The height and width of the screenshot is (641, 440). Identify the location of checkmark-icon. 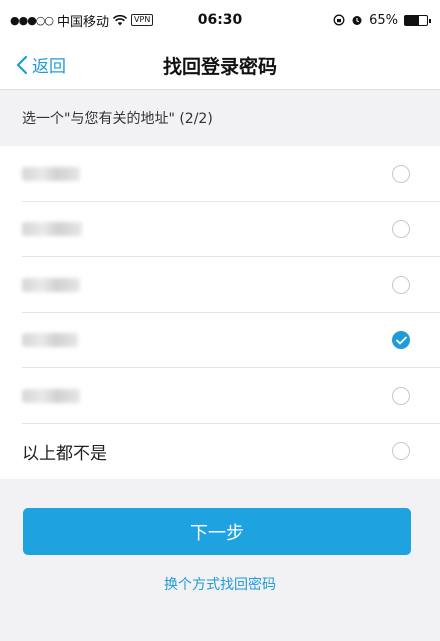
(401, 340).